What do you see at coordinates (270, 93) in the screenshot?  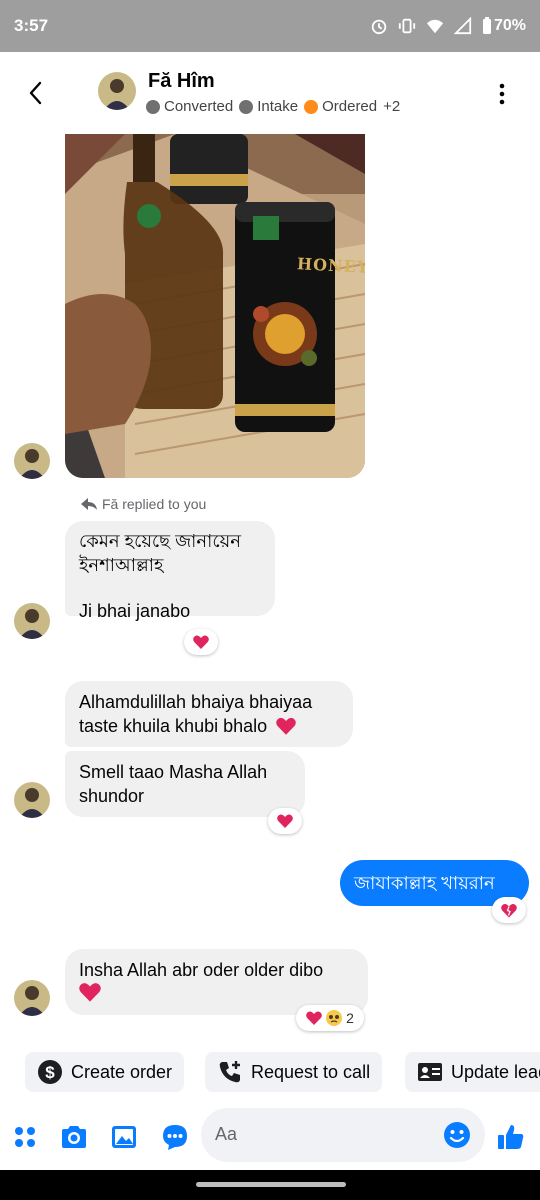 I see `conversation-header: Fă Hîm Converted Intake Ordered +2` at bounding box center [270, 93].